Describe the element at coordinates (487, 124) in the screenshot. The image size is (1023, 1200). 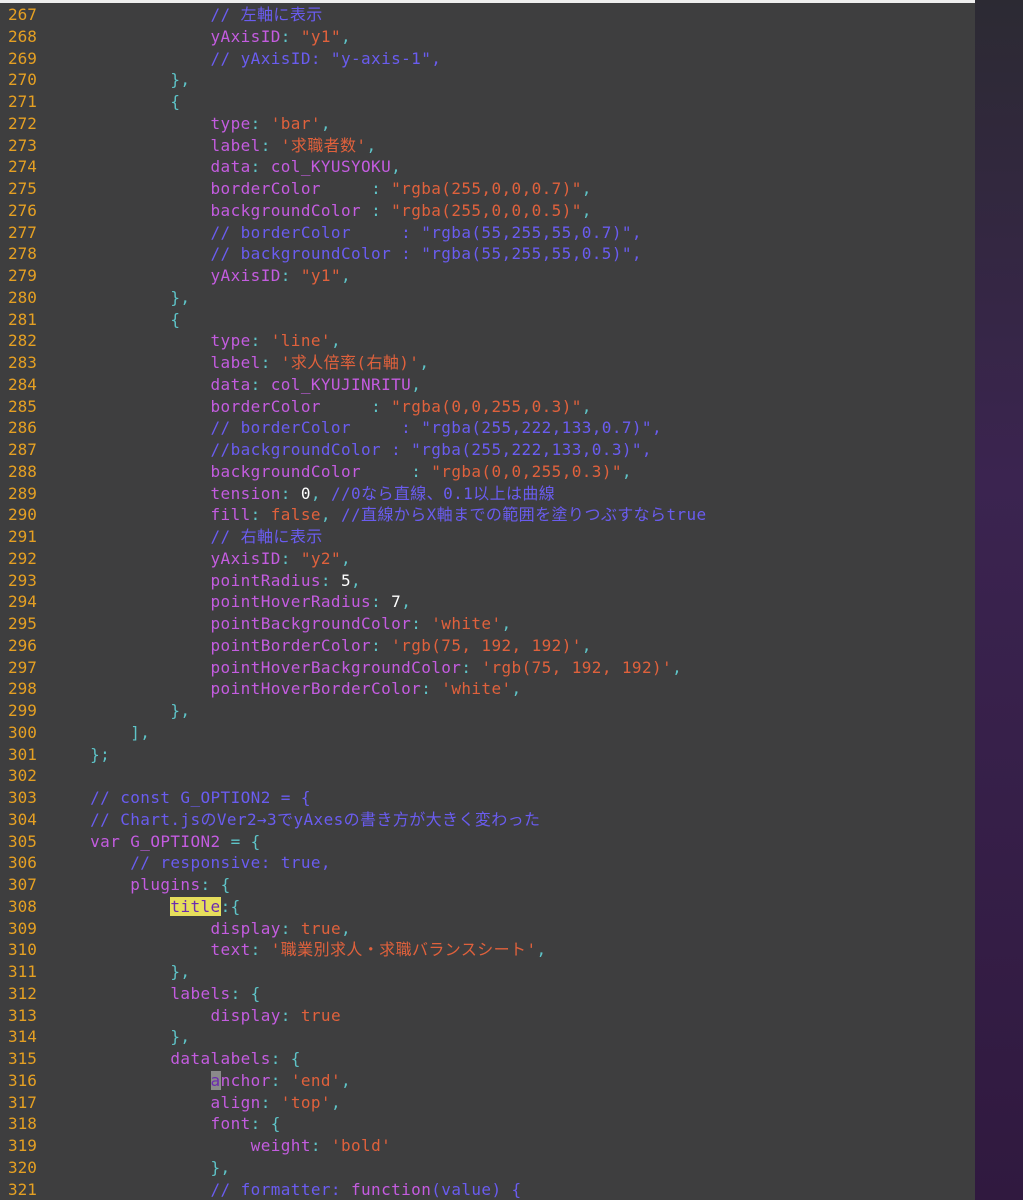
I see `code-line: 272 type: 'bar',` at that location.